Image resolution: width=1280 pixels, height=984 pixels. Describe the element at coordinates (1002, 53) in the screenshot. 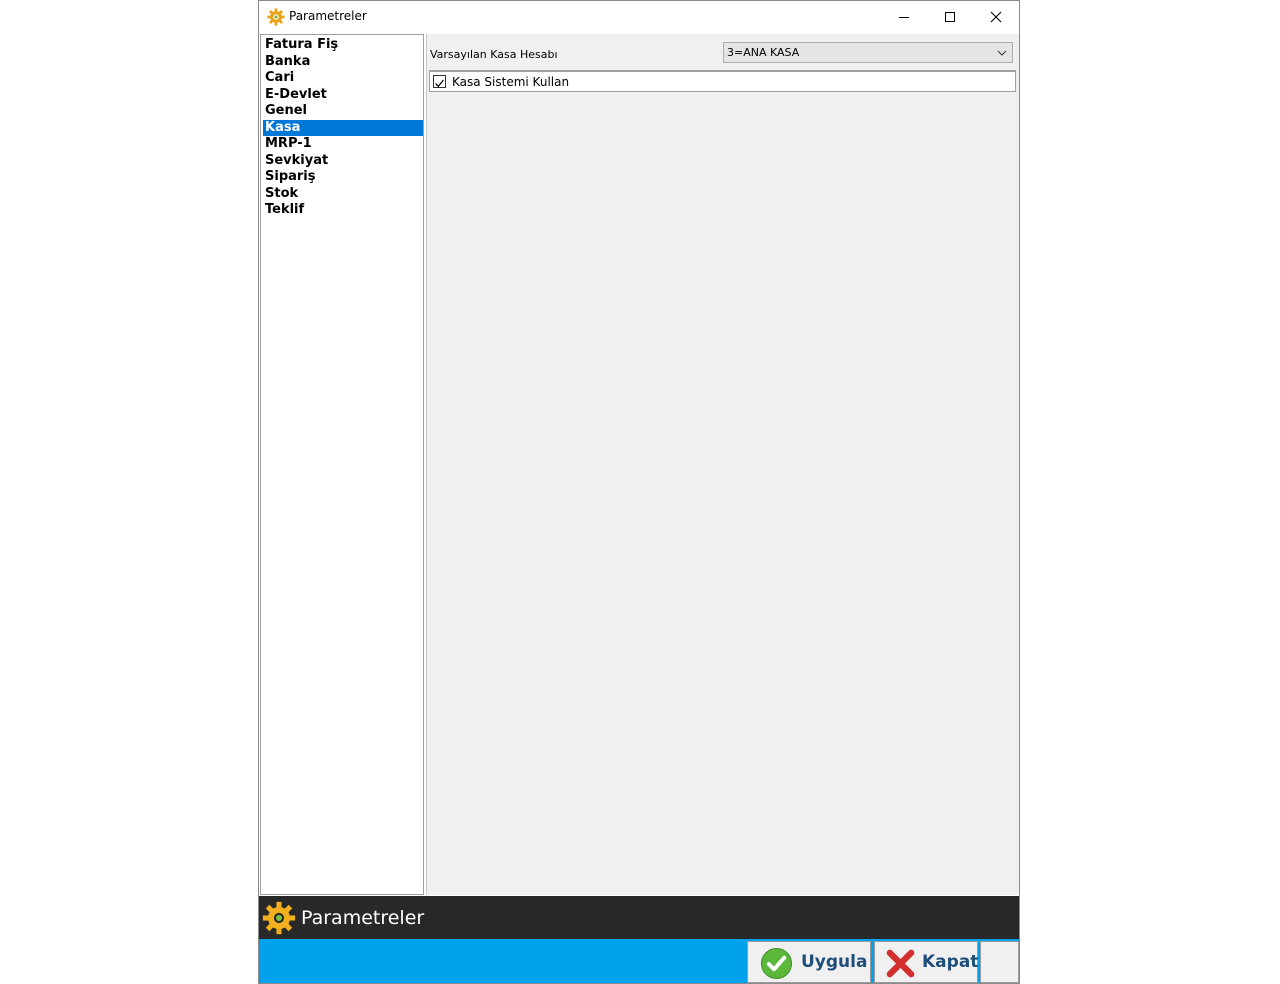

I see `chevron-down-icon` at that location.